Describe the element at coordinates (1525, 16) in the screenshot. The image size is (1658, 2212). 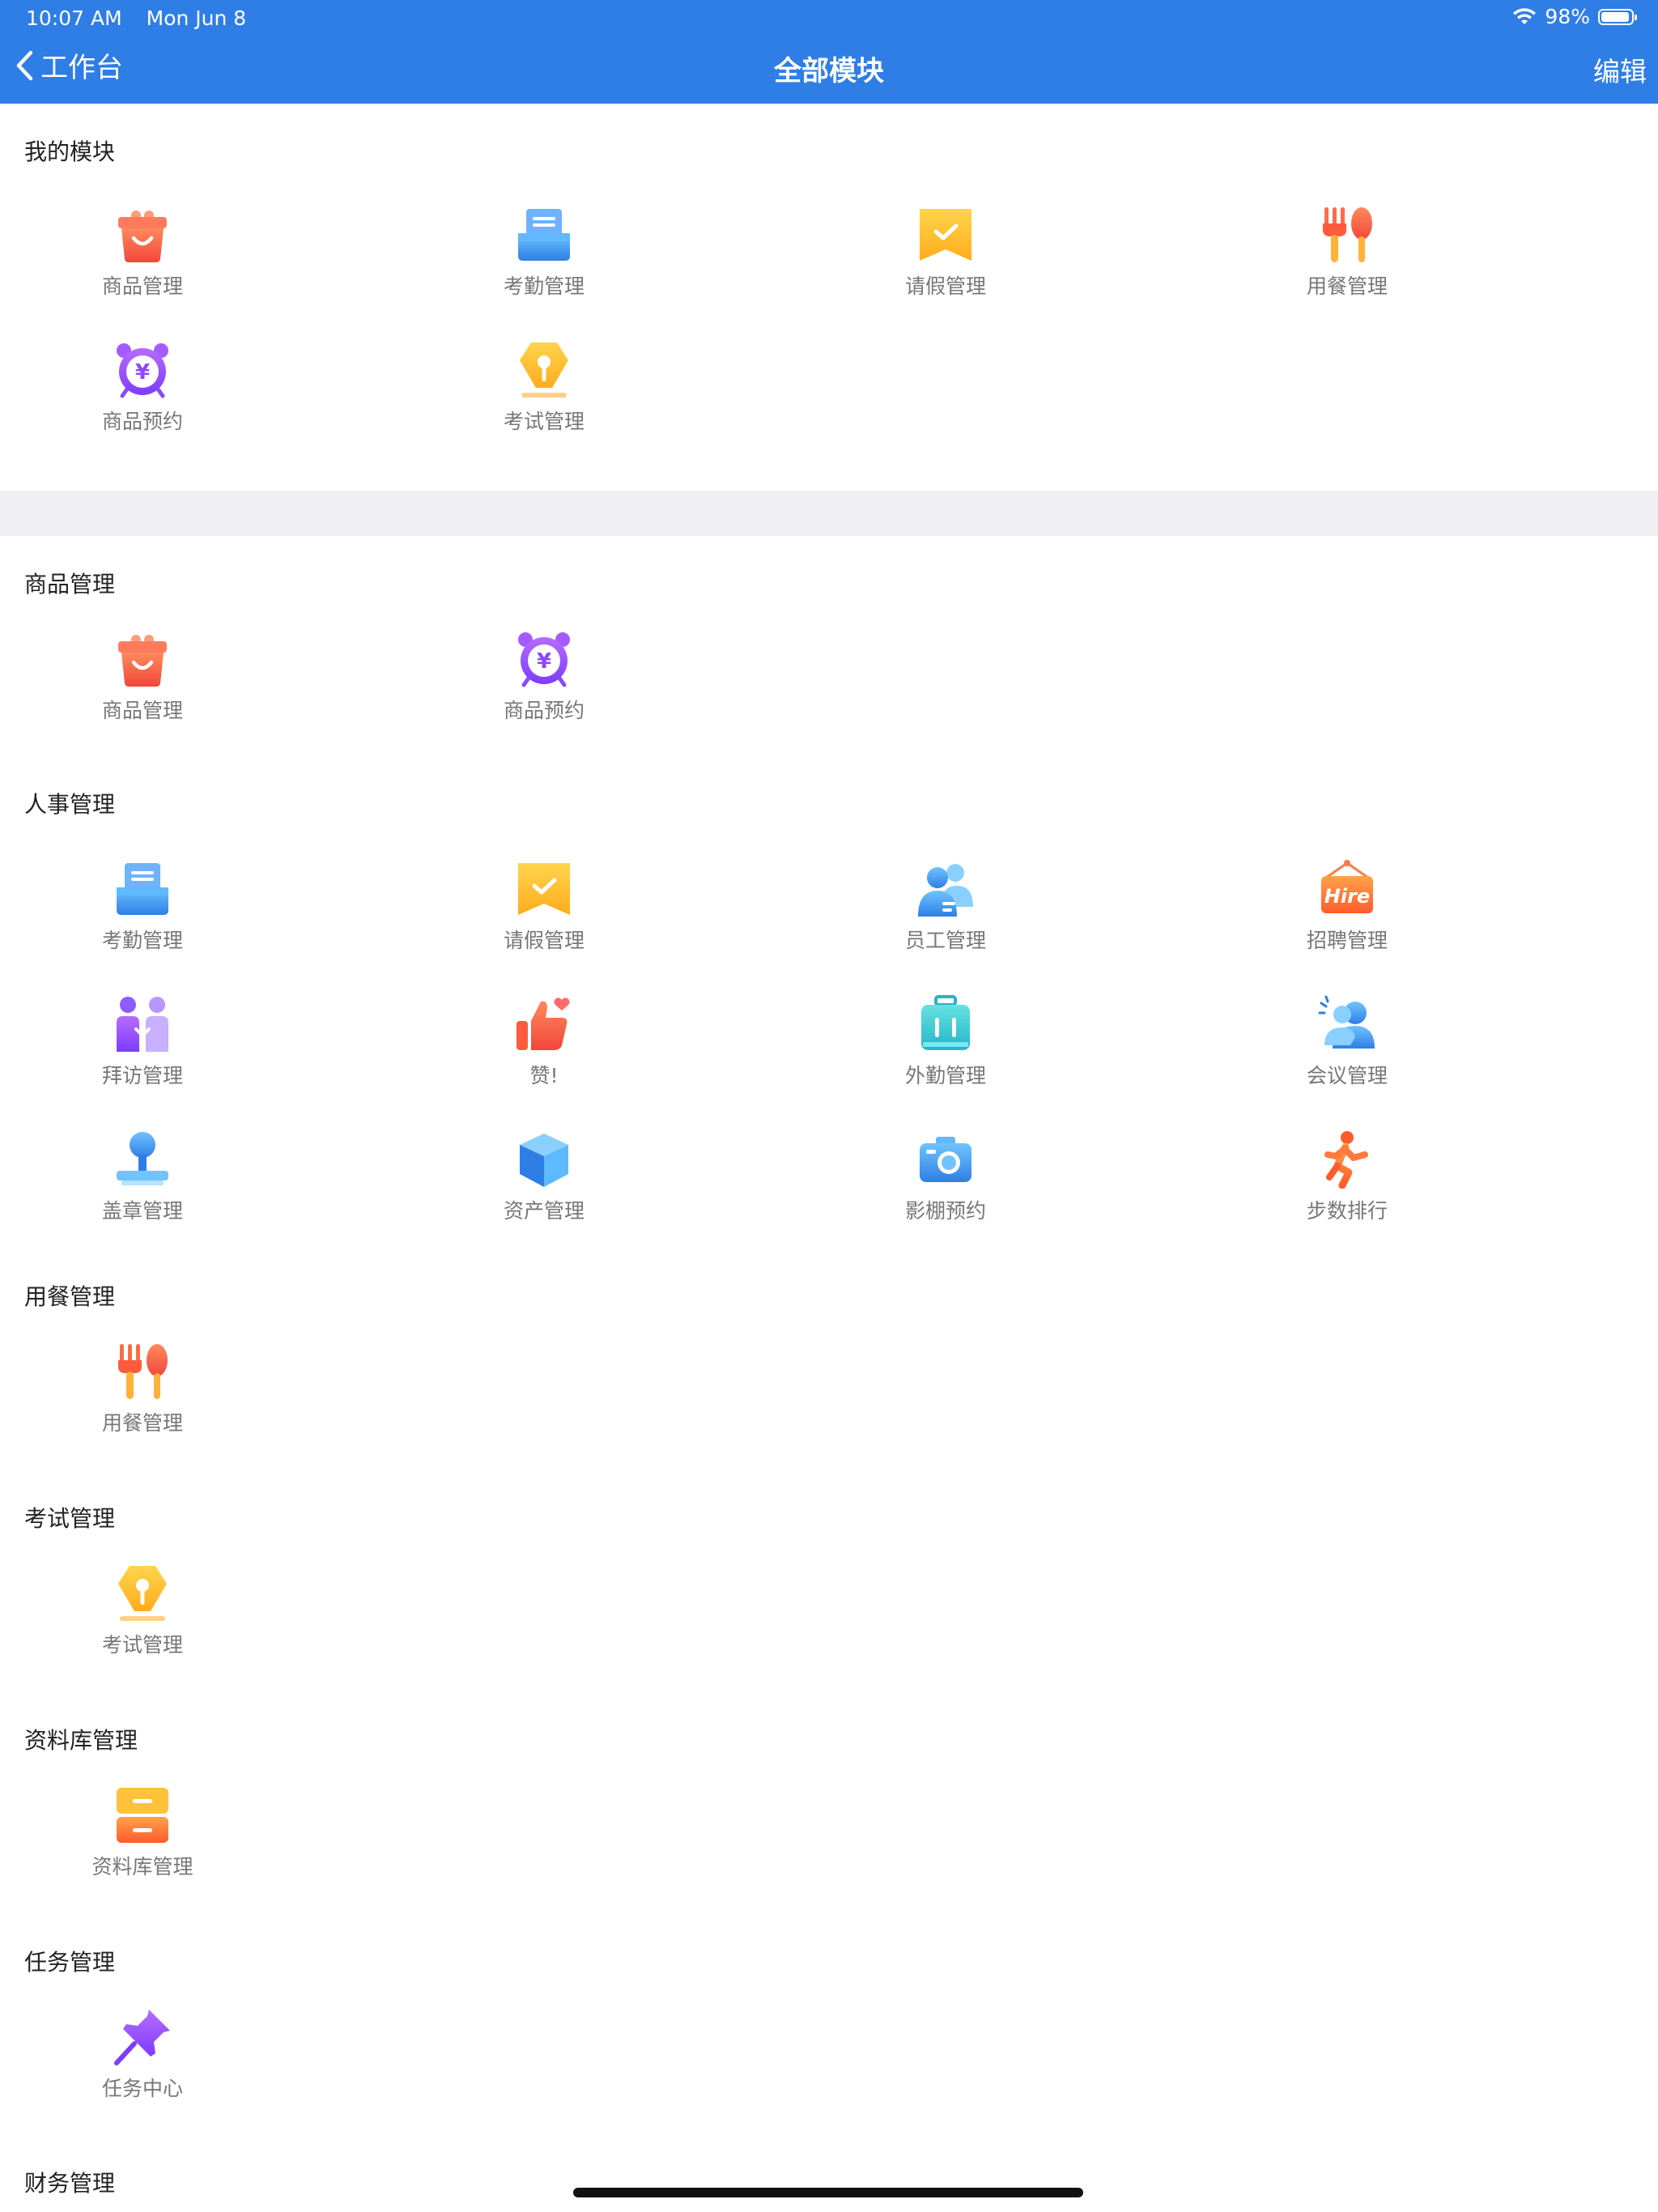
I see `wifi-icon` at that location.